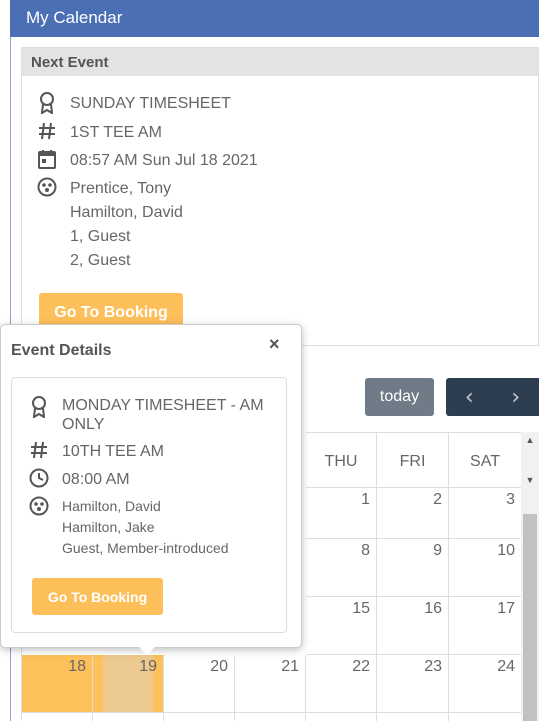  Describe the element at coordinates (413, 568) in the screenshot. I see `day-cell: 9` at that location.